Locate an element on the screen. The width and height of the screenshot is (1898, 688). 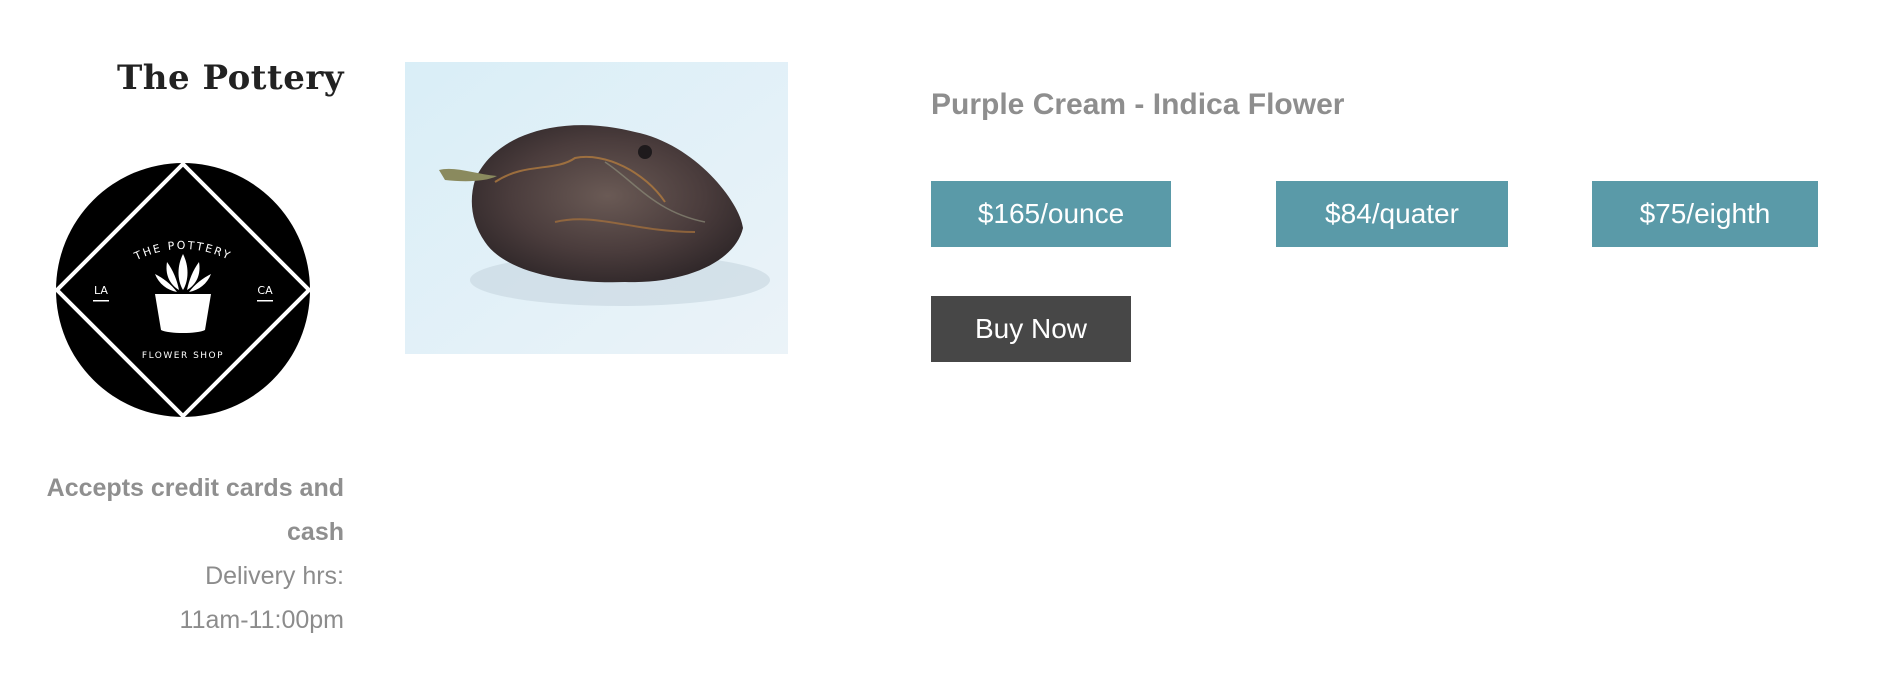
price-quarter-button: $84/quater is located at coordinates (1392, 214).